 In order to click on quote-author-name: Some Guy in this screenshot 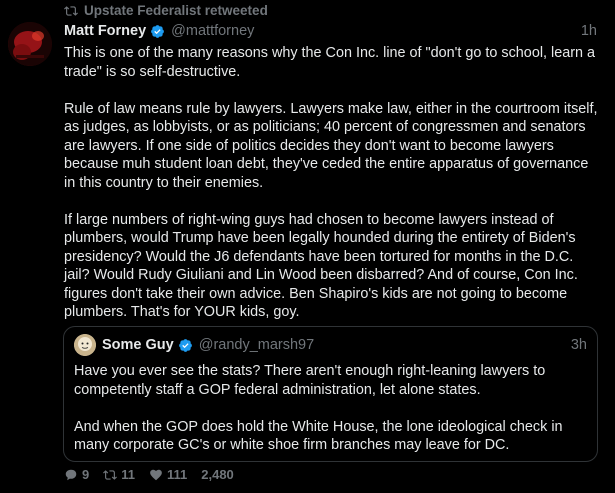, I will do `click(138, 345)`.